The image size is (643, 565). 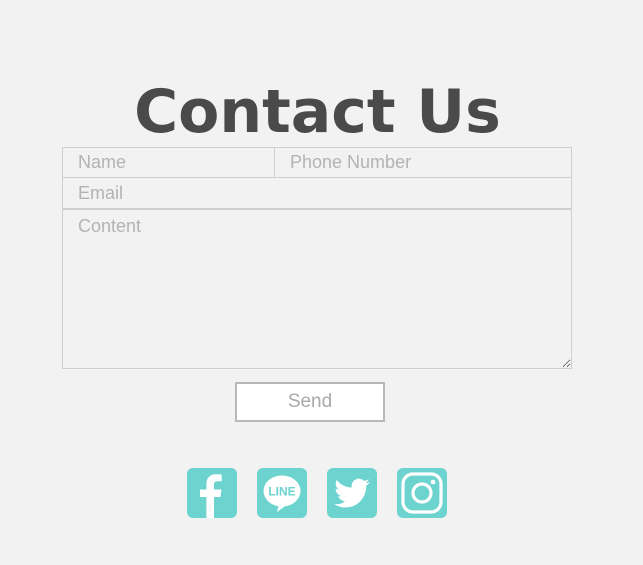 I want to click on twitter-icon, so click(x=352, y=493).